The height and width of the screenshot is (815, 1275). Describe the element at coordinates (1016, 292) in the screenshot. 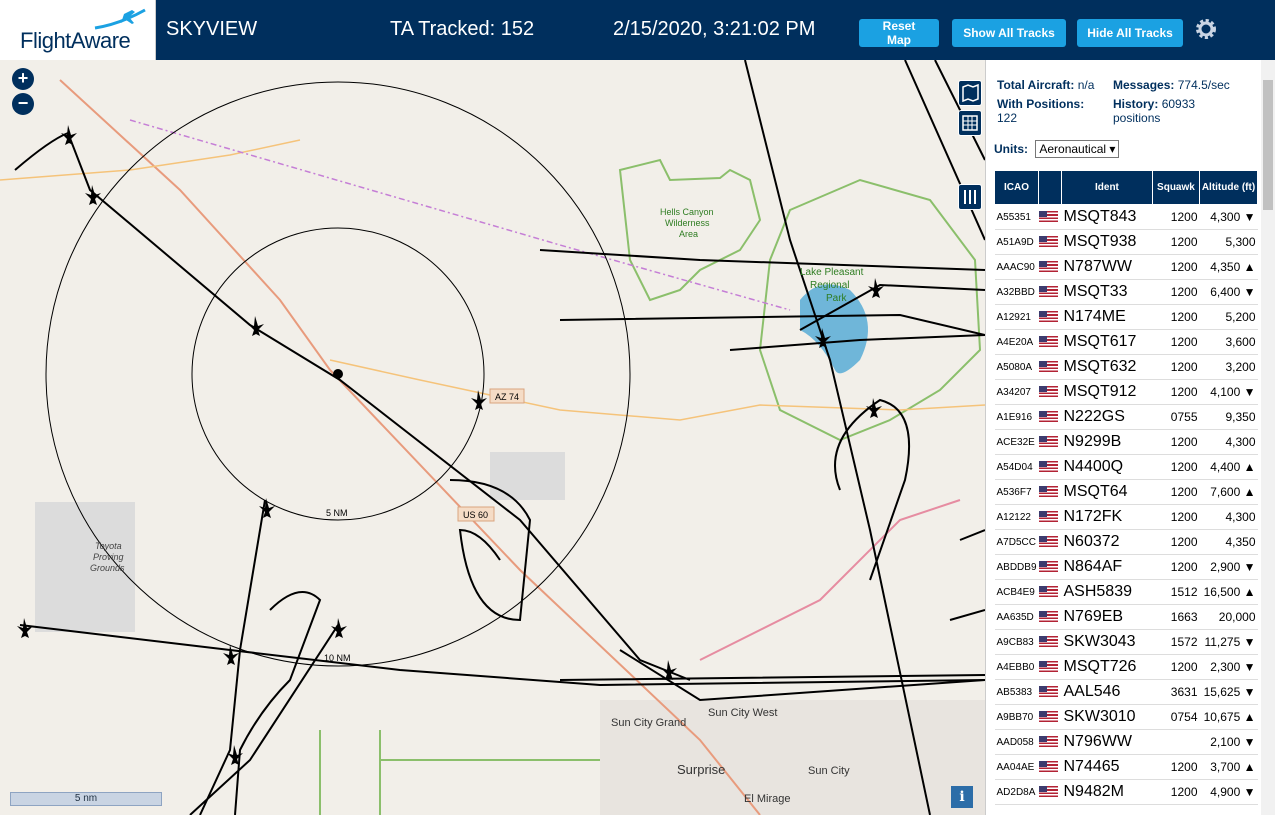

I see `row-icao: A32BBD` at that location.